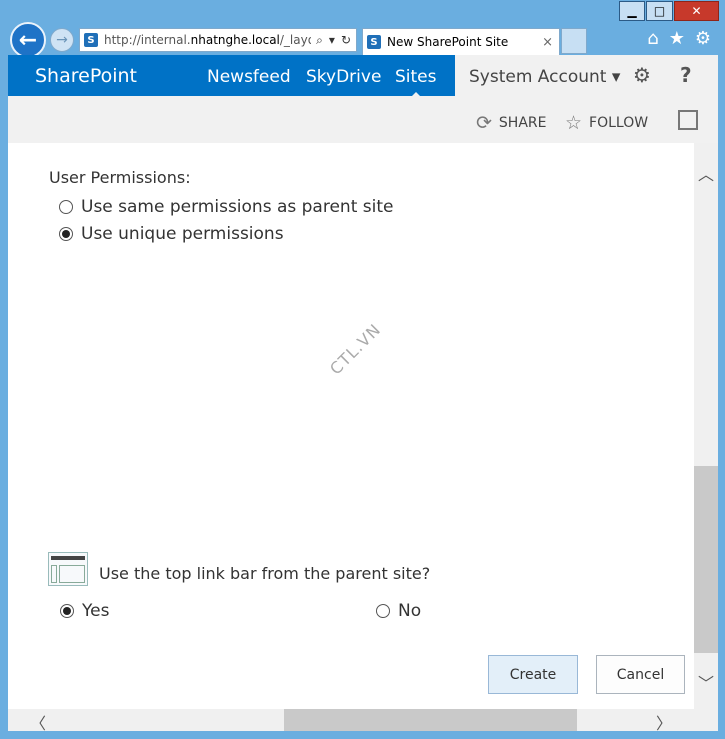 The width and height of the screenshot is (725, 739). I want to click on create-button: Create, so click(533, 674).